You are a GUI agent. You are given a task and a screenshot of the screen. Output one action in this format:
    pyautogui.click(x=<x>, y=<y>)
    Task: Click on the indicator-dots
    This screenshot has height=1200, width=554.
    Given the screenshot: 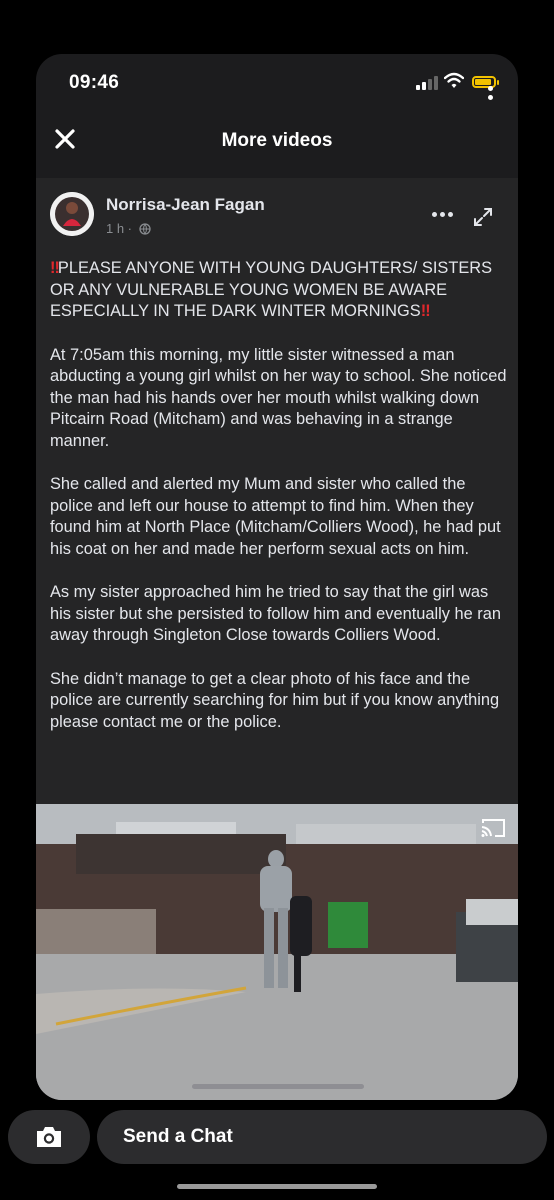 What is the action you would take?
    pyautogui.click(x=491, y=95)
    